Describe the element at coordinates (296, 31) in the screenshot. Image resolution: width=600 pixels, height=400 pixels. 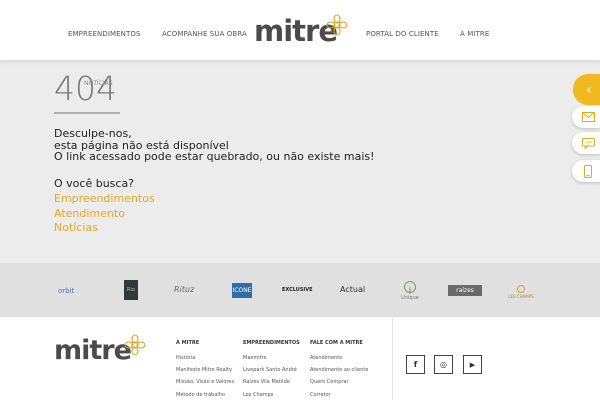
I see `logo-text: mitre` at that location.